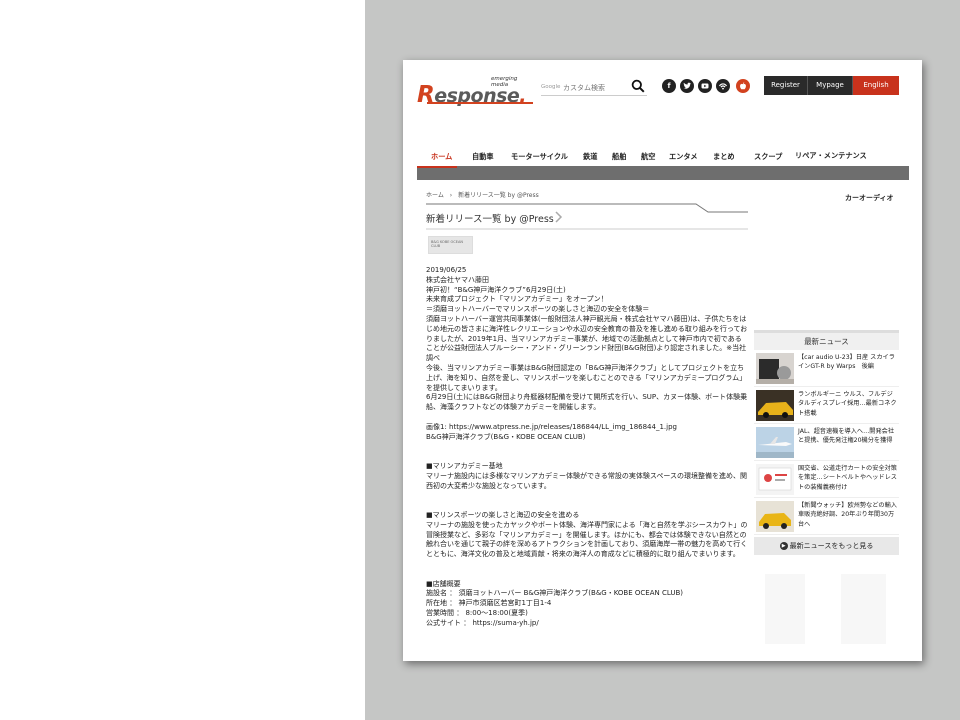  Describe the element at coordinates (477, 612) in the screenshot. I see `store-hours: 営業時間 ： 8:00〜18:00(夏季)` at that location.